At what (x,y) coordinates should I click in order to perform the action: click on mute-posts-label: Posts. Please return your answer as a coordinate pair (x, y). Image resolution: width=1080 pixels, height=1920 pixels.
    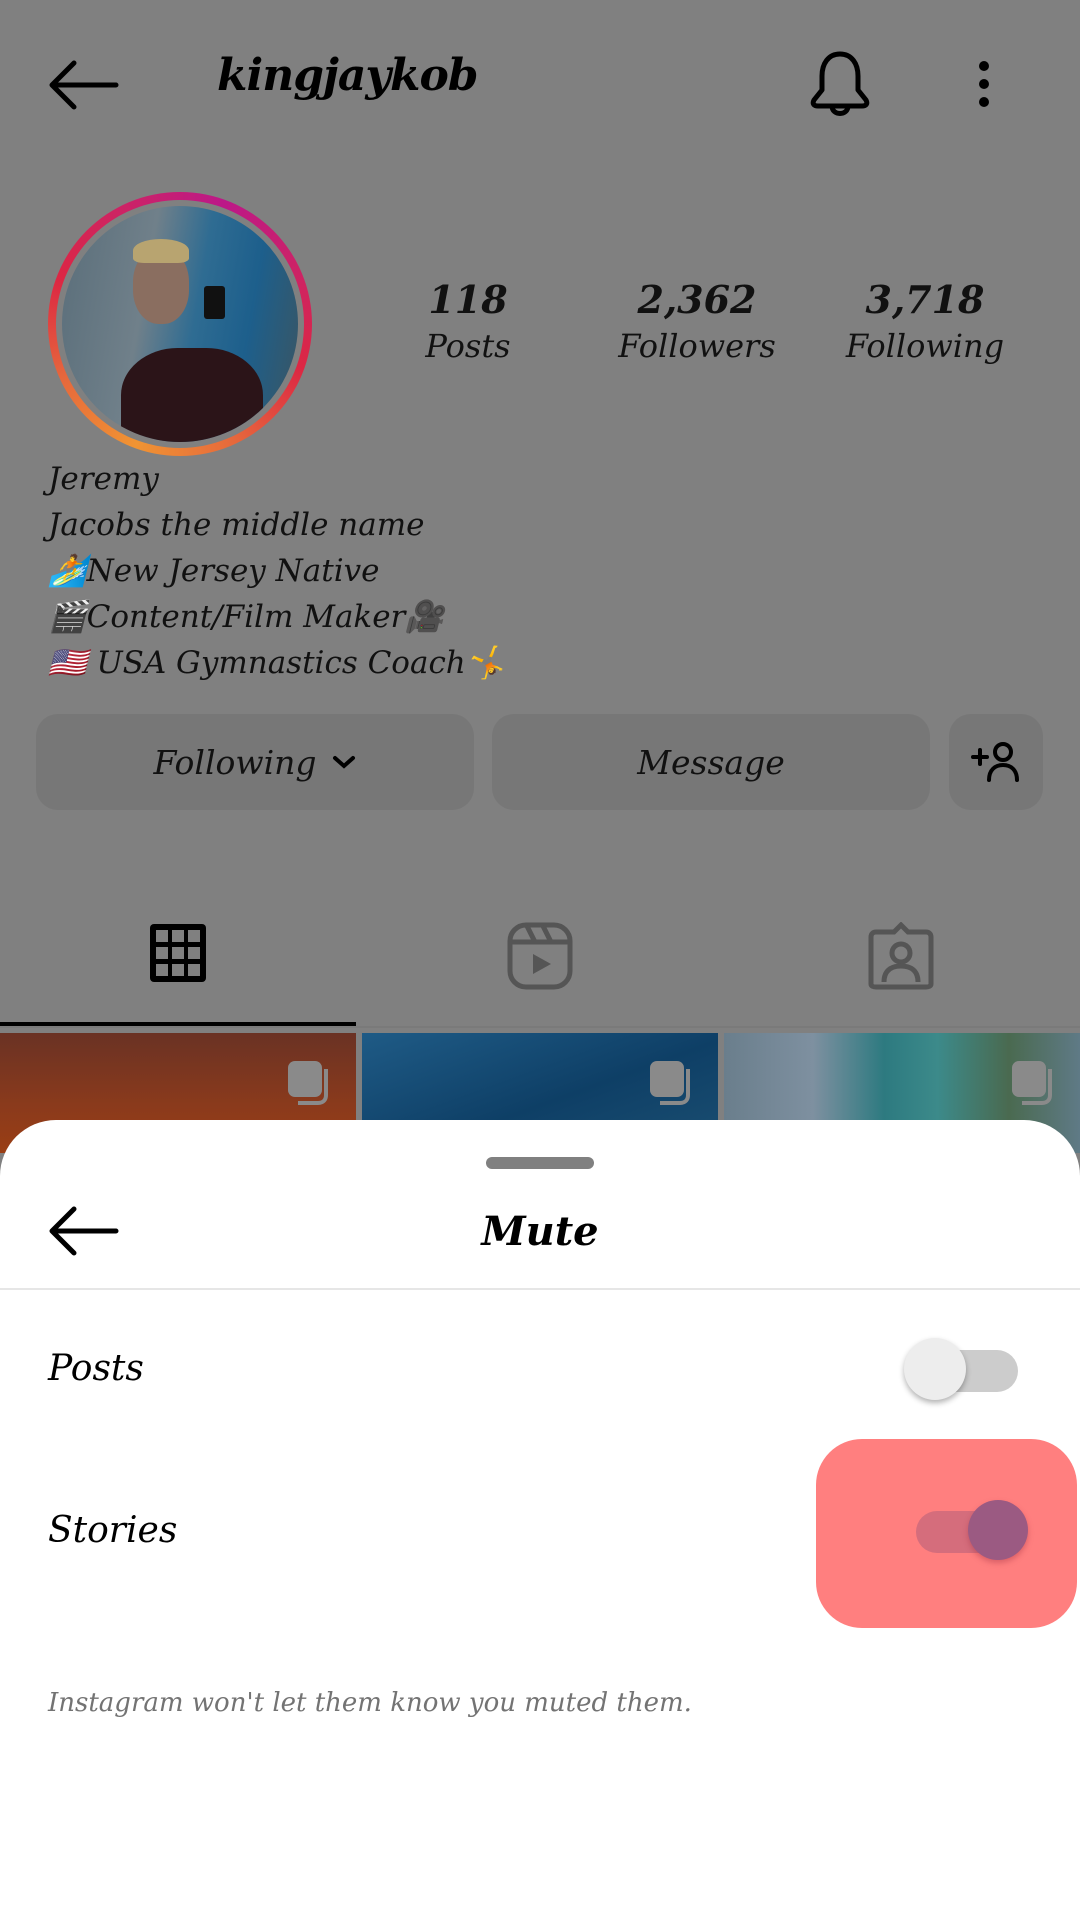
    Looking at the image, I should click on (96, 1368).